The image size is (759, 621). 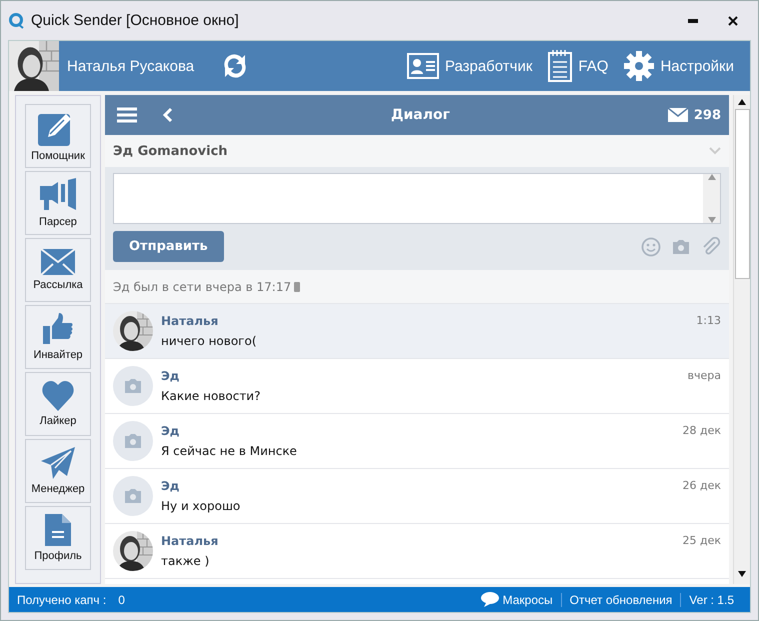 I want to click on menu-icon, so click(x=127, y=115).